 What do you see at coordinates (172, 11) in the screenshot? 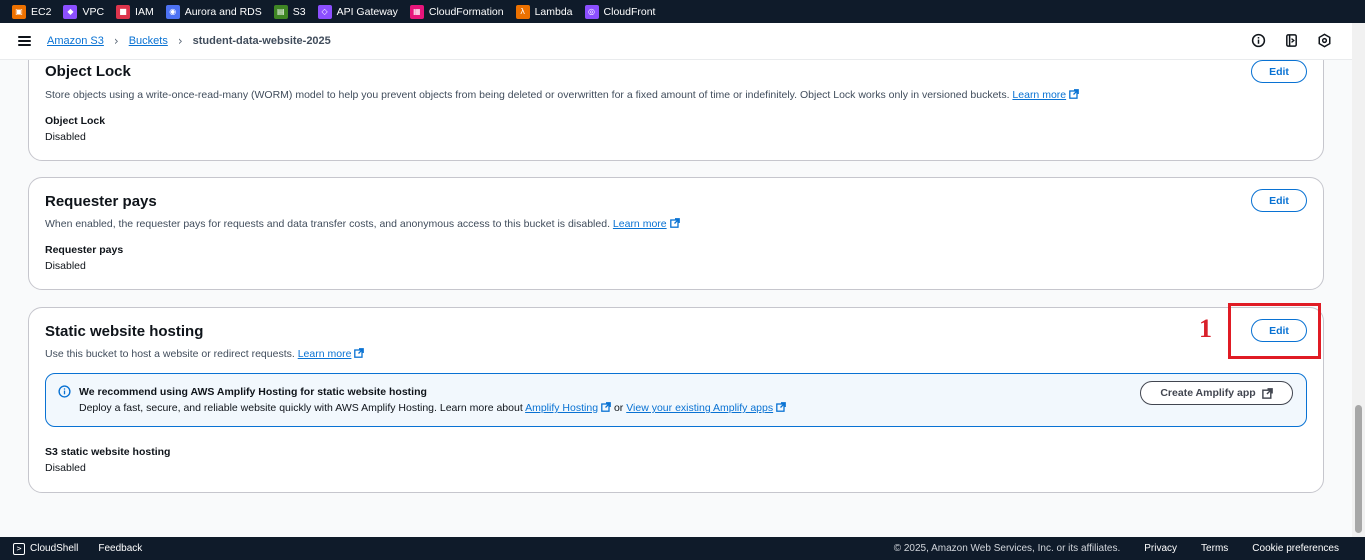
I see `rds-icon: ◉` at bounding box center [172, 11].